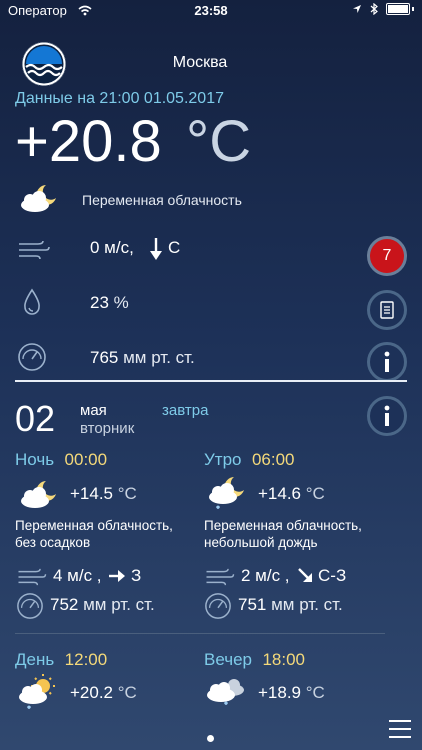 The image size is (422, 750). I want to click on period-temperature: +20.2 °C, so click(103, 693).